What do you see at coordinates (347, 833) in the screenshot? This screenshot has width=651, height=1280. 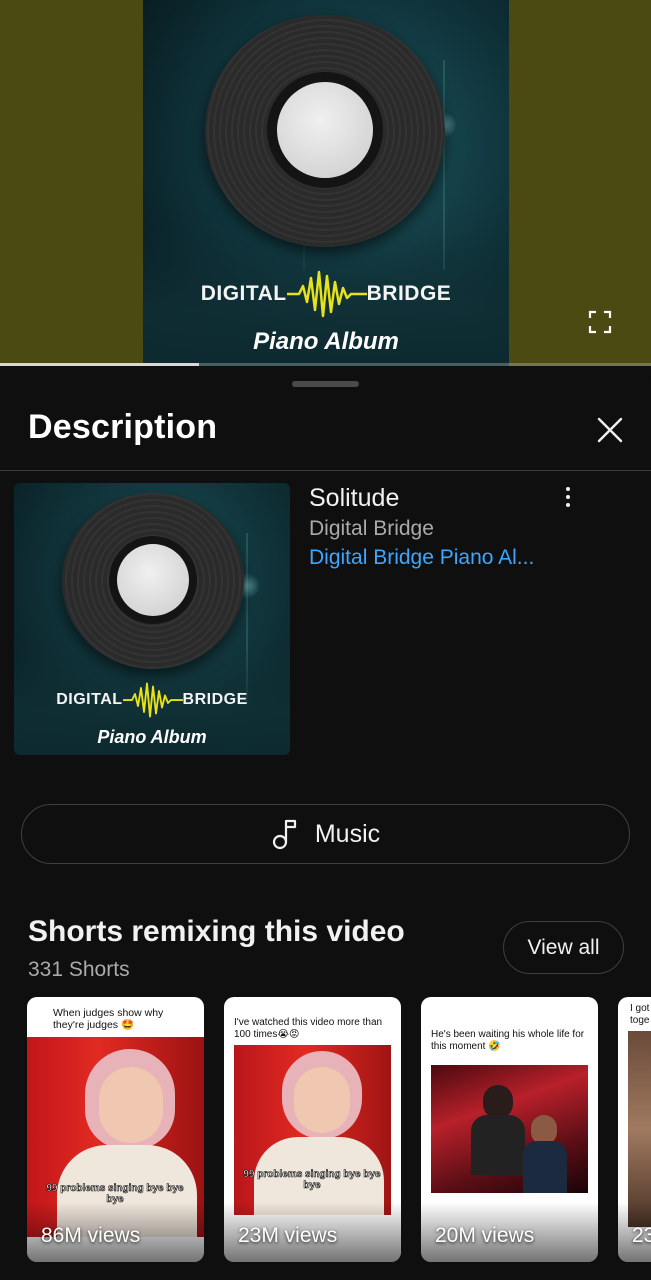 I see `music-button-label: Music` at bounding box center [347, 833].